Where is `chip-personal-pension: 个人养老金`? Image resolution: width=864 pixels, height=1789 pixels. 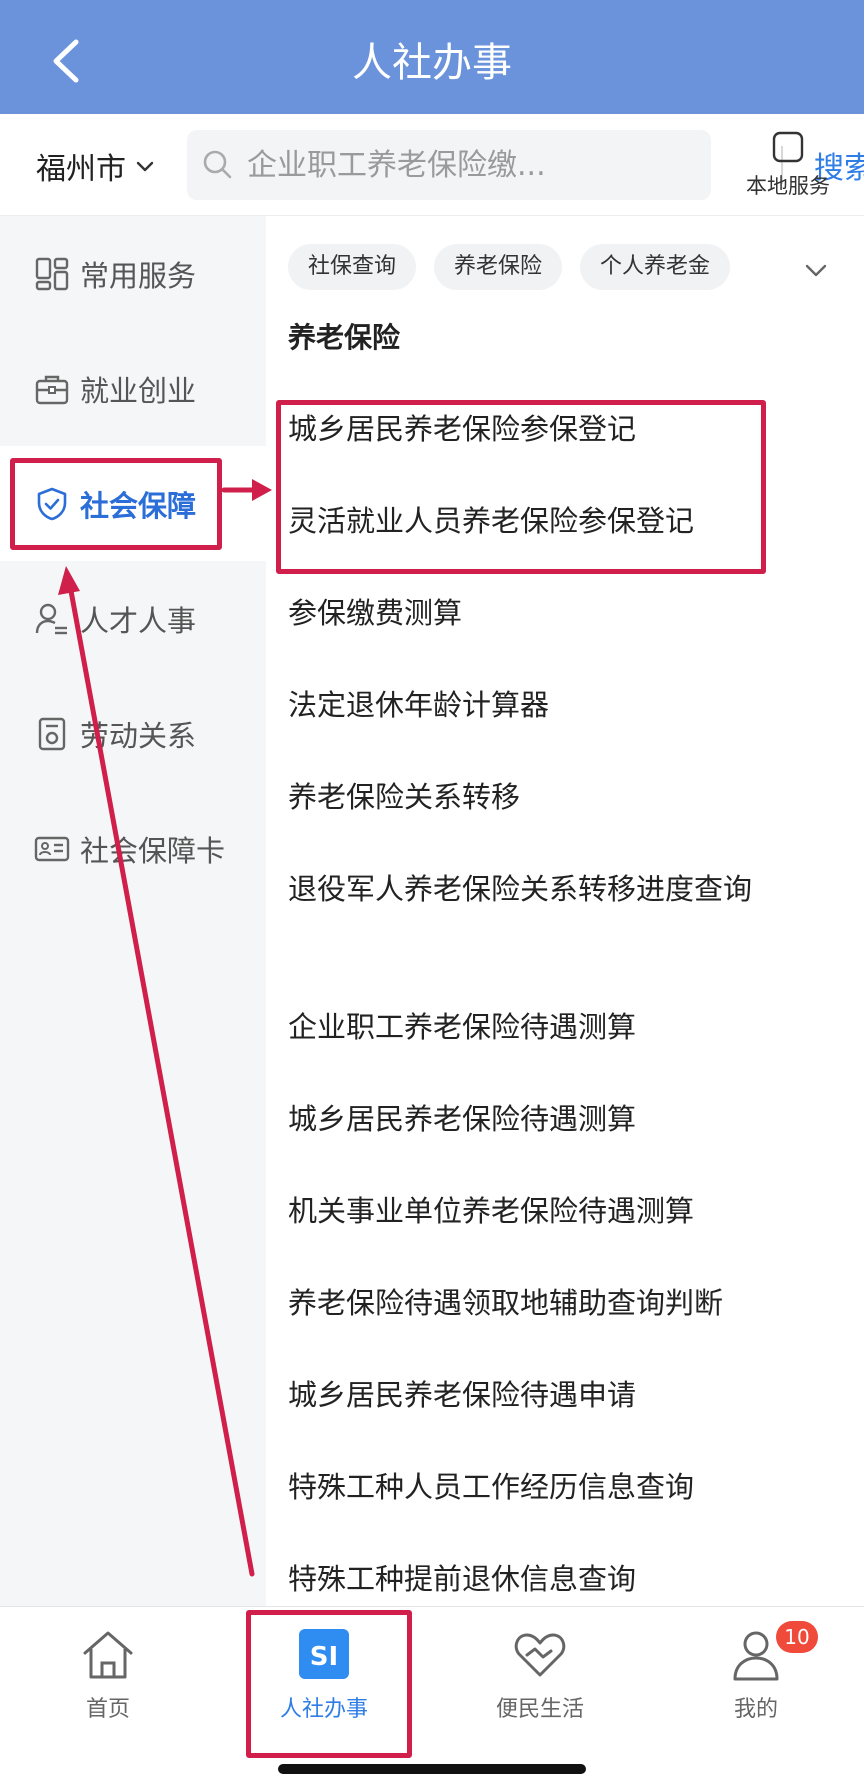
chip-personal-pension: 个人养老金 is located at coordinates (655, 267).